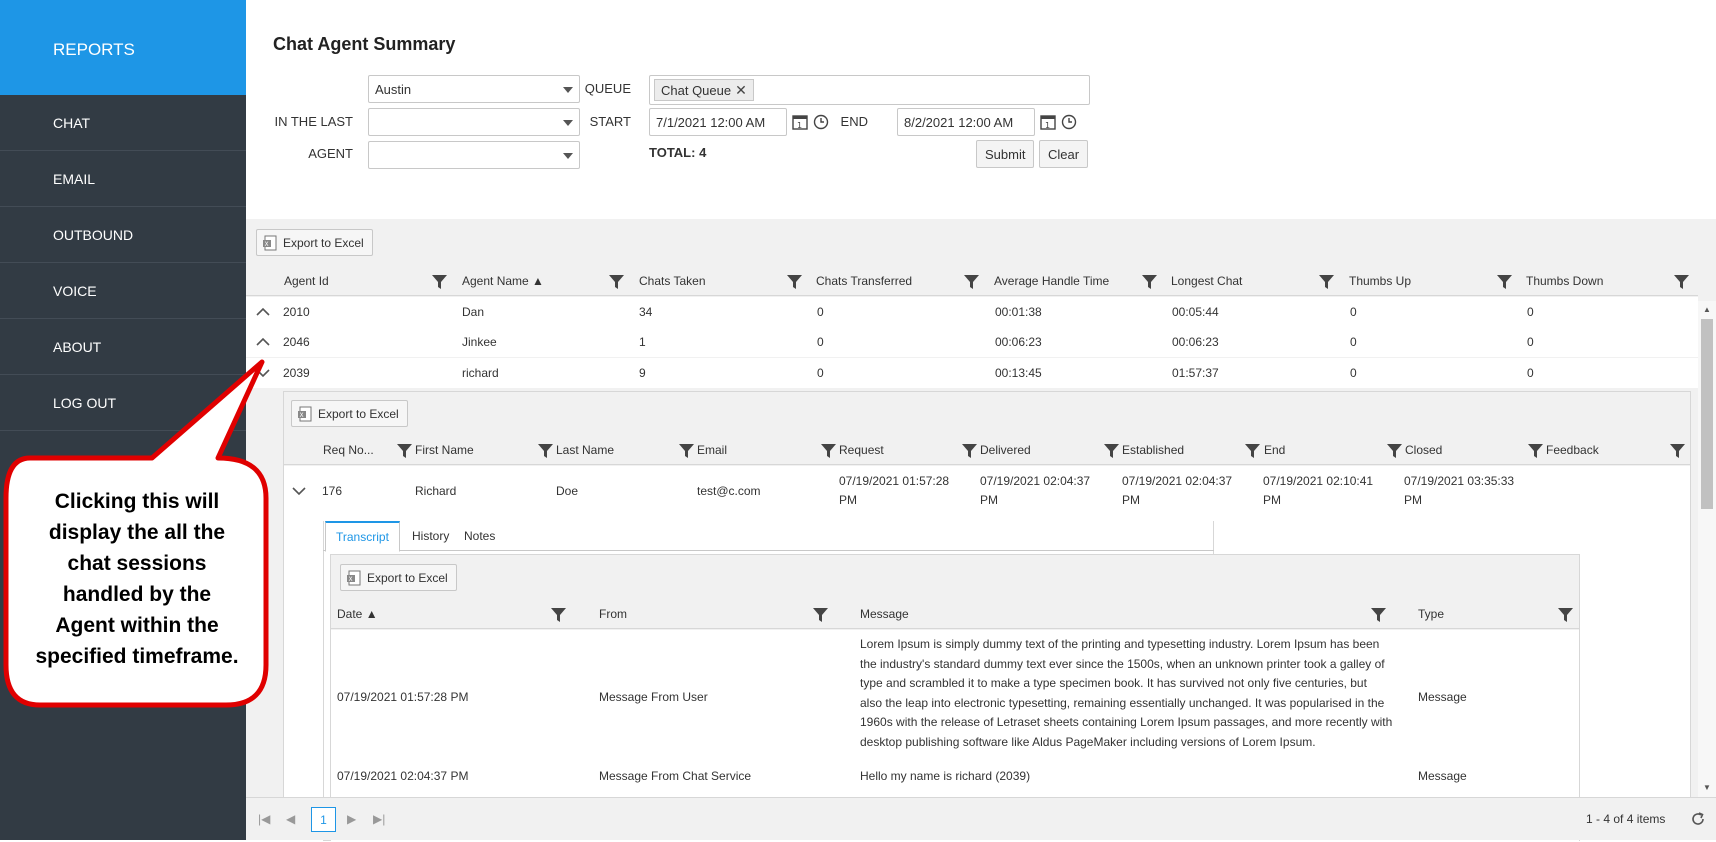  I want to click on col-agent-id: Agent Id, so click(306, 281).